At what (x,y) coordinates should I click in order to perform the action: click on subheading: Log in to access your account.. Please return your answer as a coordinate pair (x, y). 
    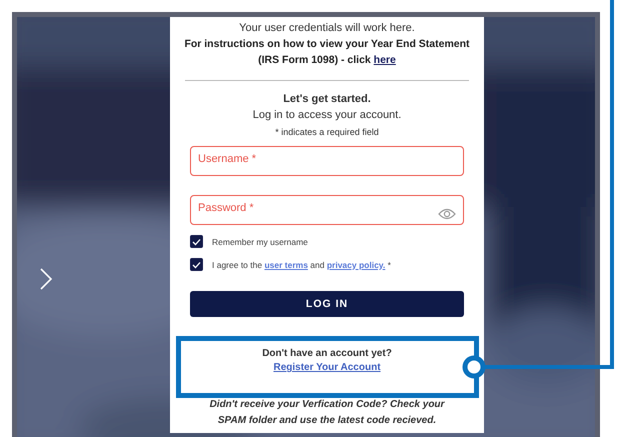
    Looking at the image, I should click on (327, 115).